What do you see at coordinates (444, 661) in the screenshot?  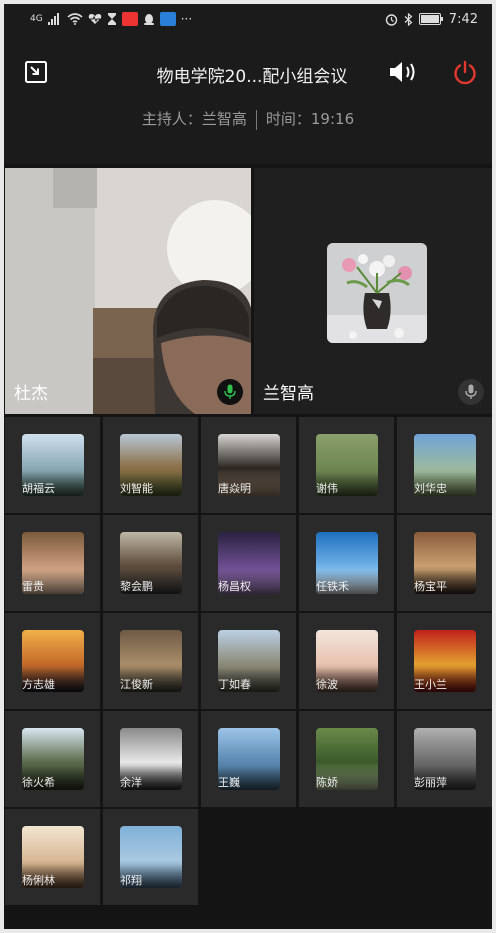 I see `participant-tile: 王小兰` at bounding box center [444, 661].